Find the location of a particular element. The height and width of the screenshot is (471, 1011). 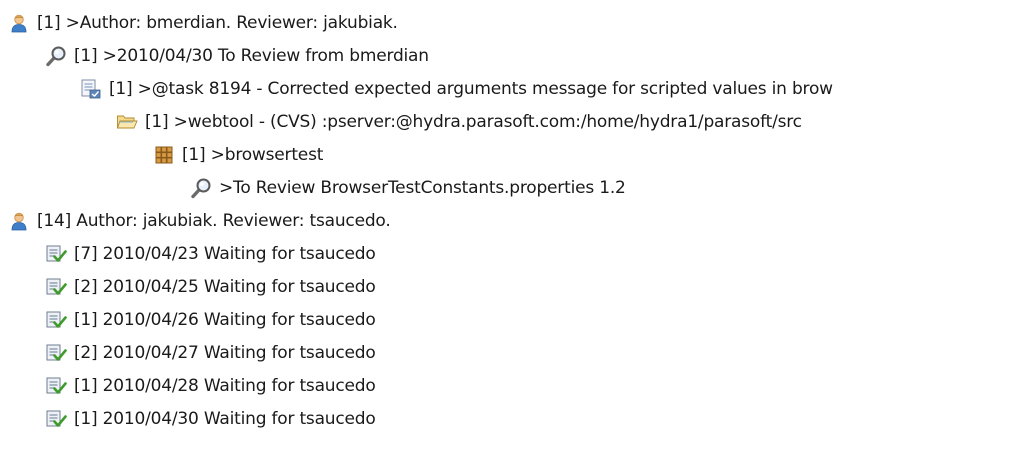

task-icon is located at coordinates (91, 89).